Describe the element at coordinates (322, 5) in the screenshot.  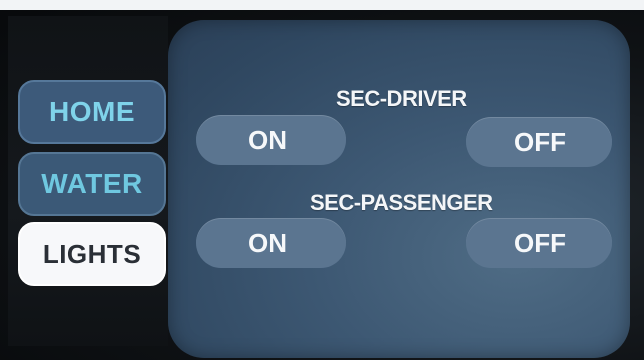
I see `bezel-top` at that location.